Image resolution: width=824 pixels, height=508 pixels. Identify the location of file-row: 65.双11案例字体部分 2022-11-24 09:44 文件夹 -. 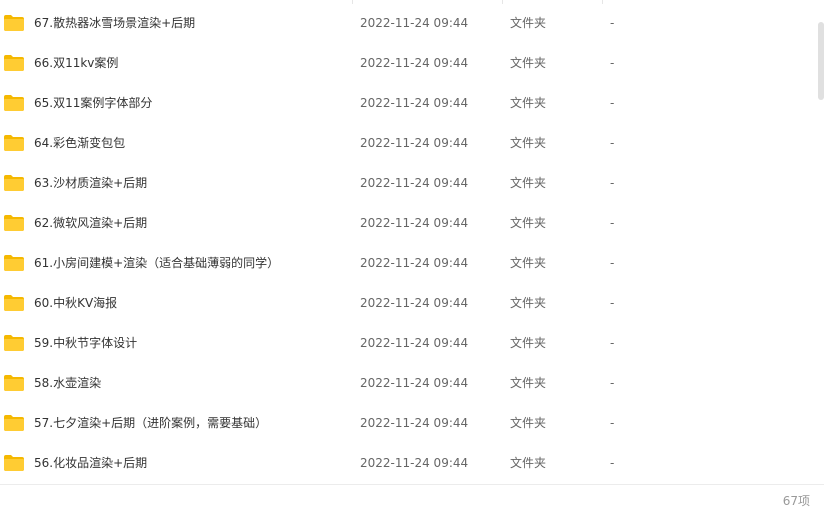
(409, 103).